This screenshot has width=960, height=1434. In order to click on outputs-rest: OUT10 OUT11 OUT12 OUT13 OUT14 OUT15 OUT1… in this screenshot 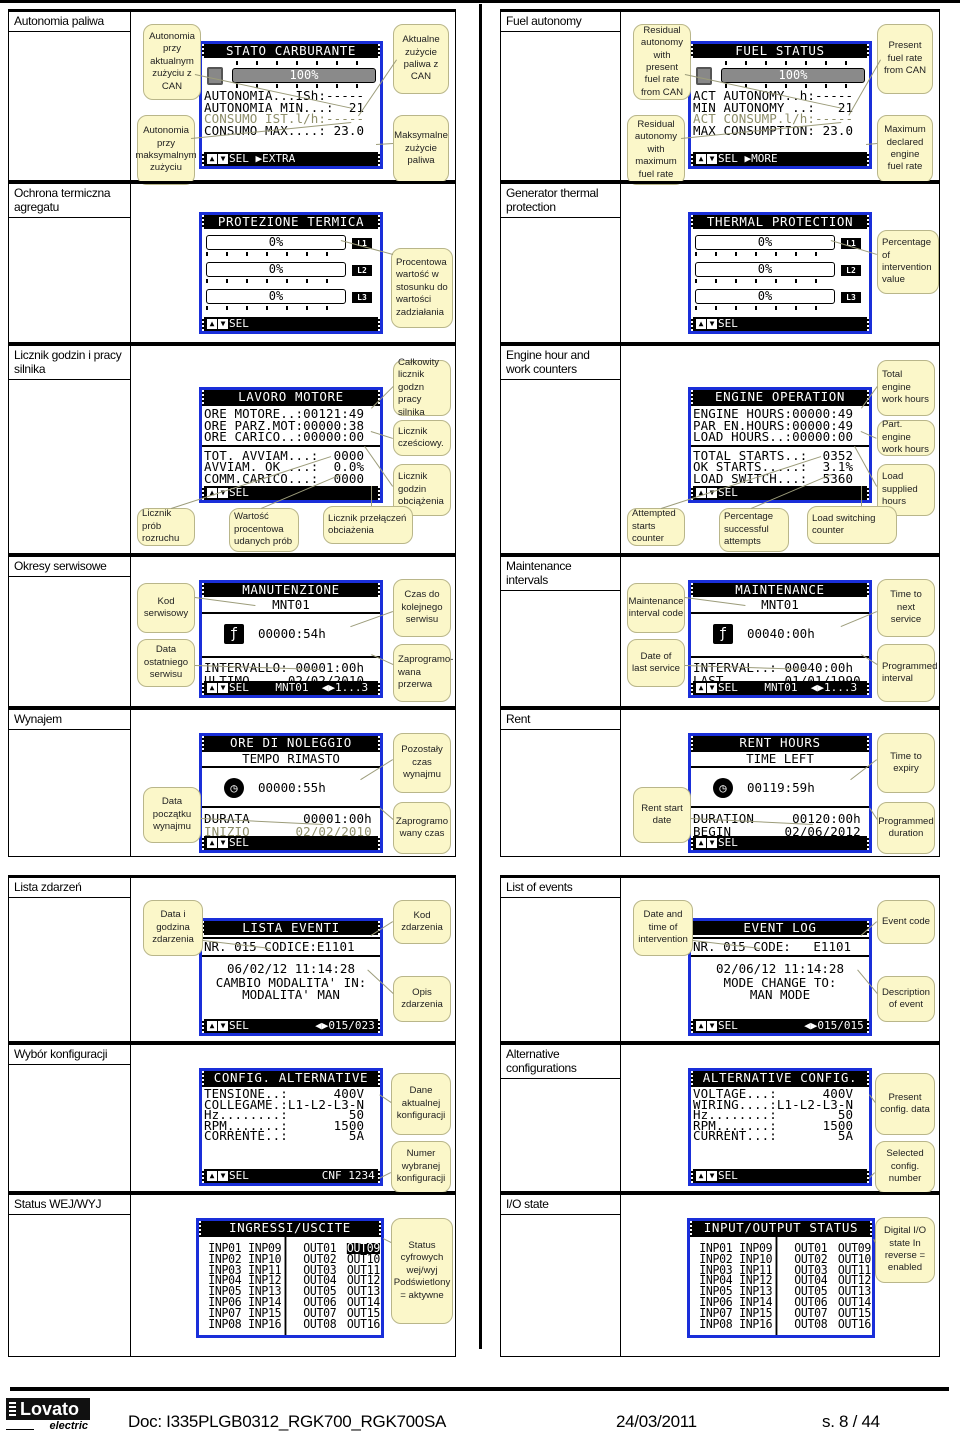, I will do `click(363, 1290)`.